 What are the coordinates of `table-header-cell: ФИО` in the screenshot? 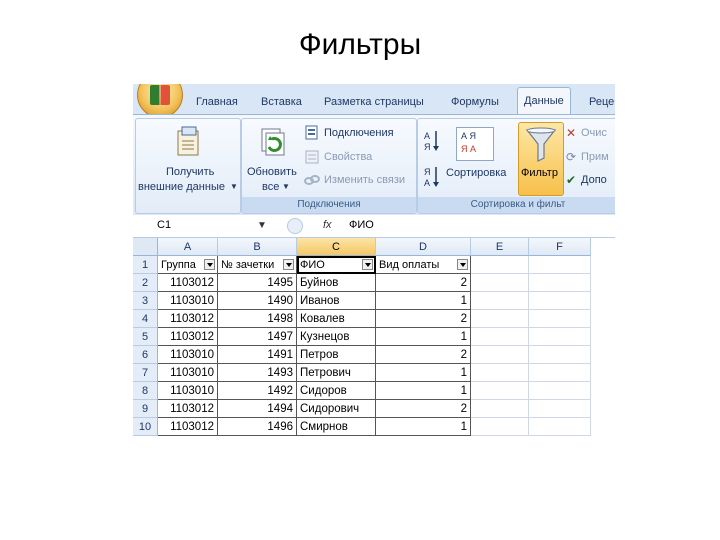 It's located at (336, 265).